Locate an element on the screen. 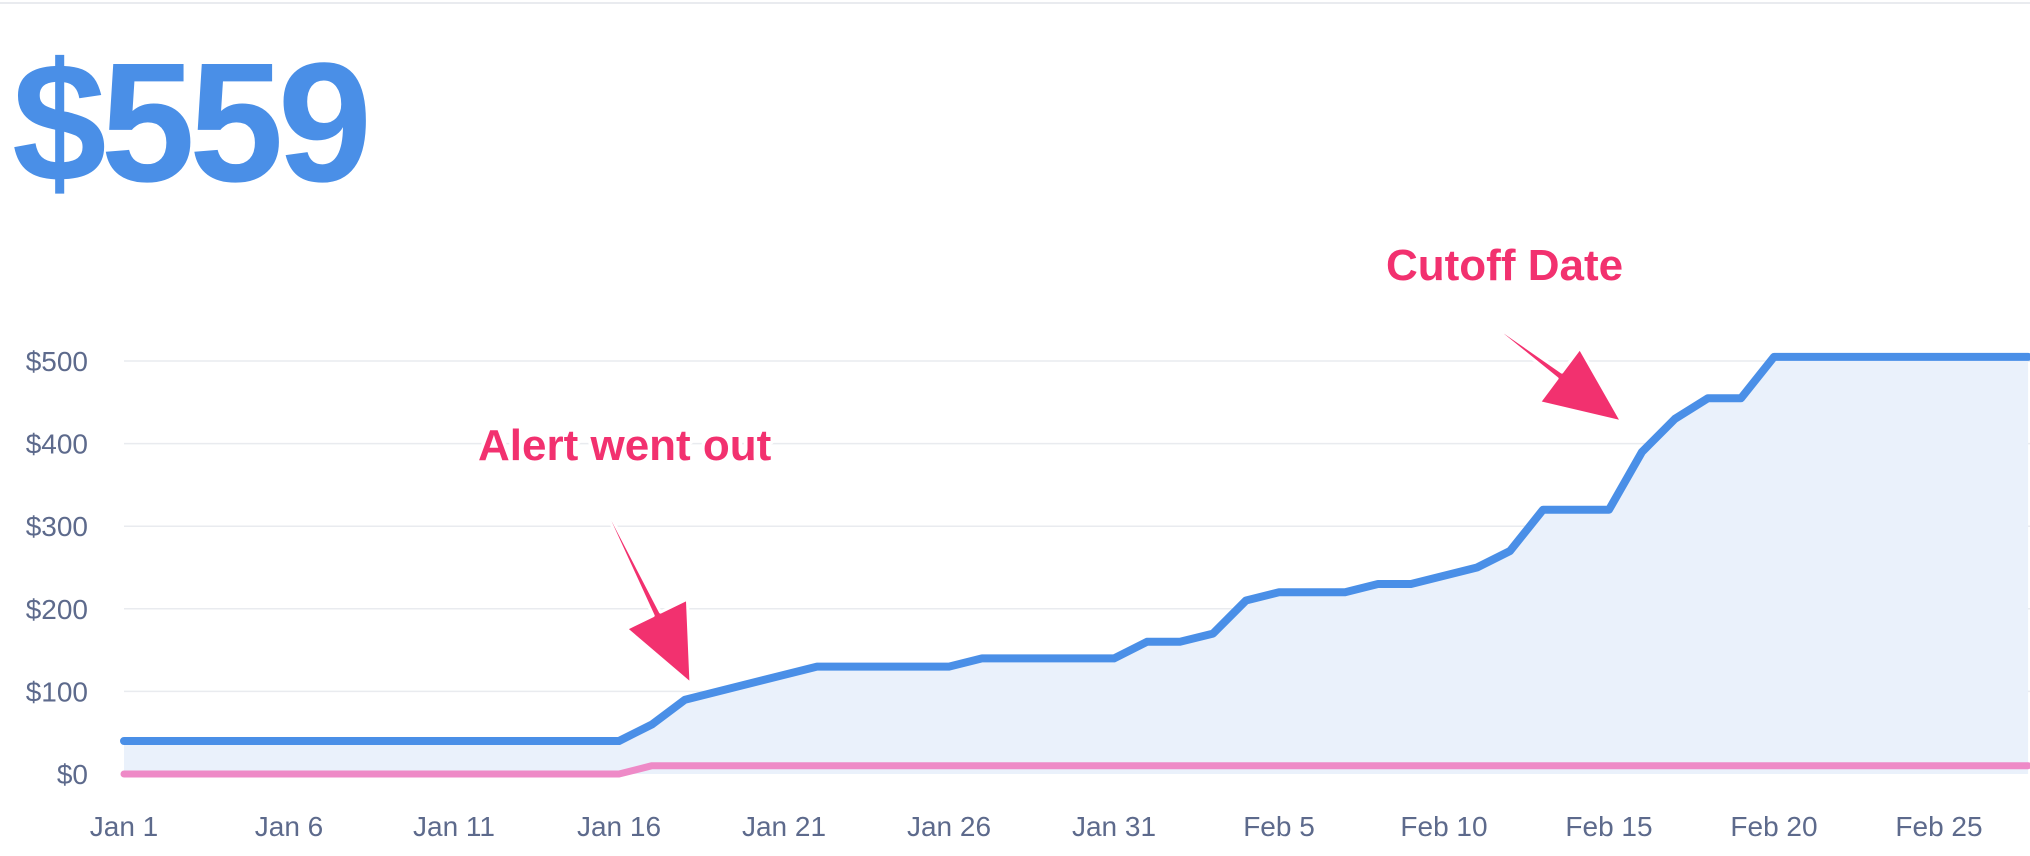  y-tick-label: $300 is located at coordinates (57, 526).